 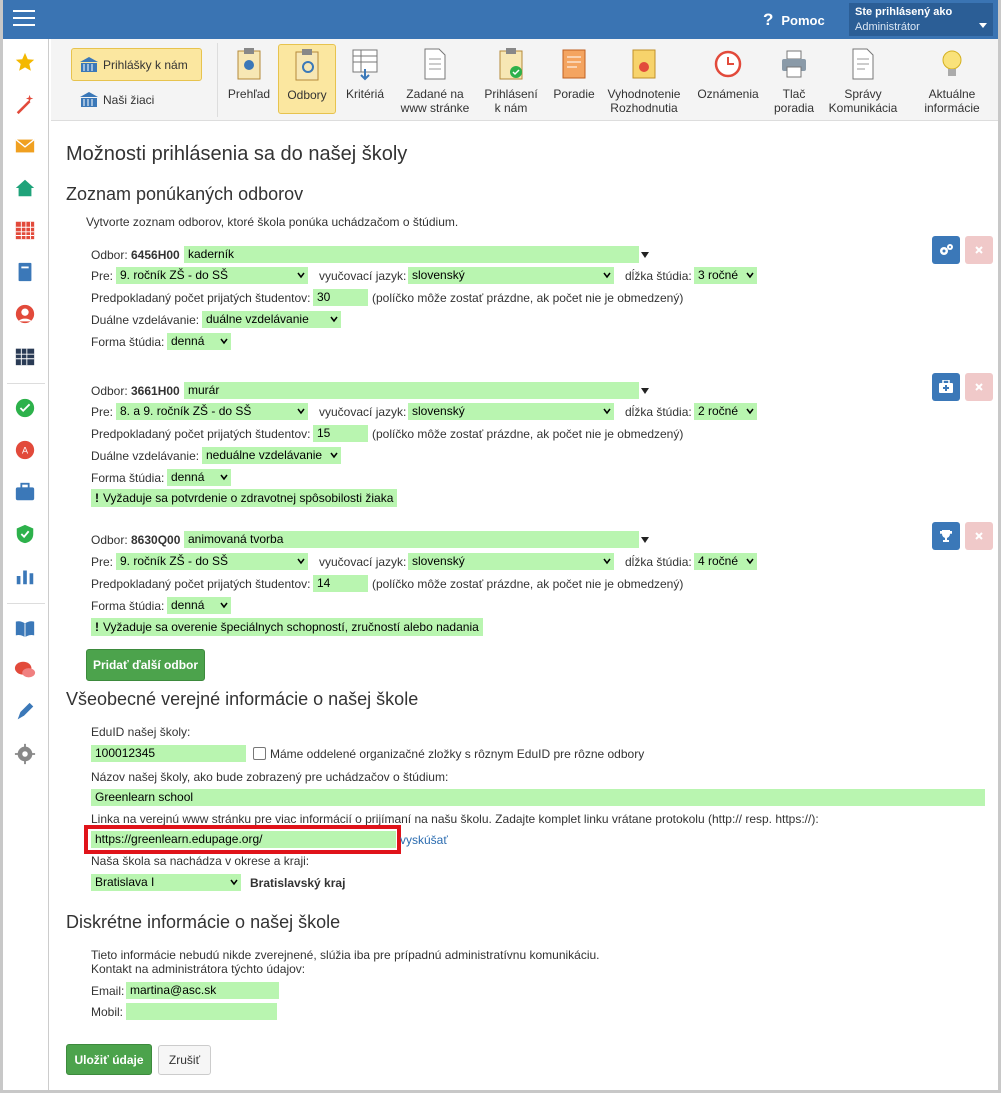 I want to click on dual-value: neduálne vzdelávanie, so click(x=264, y=455).